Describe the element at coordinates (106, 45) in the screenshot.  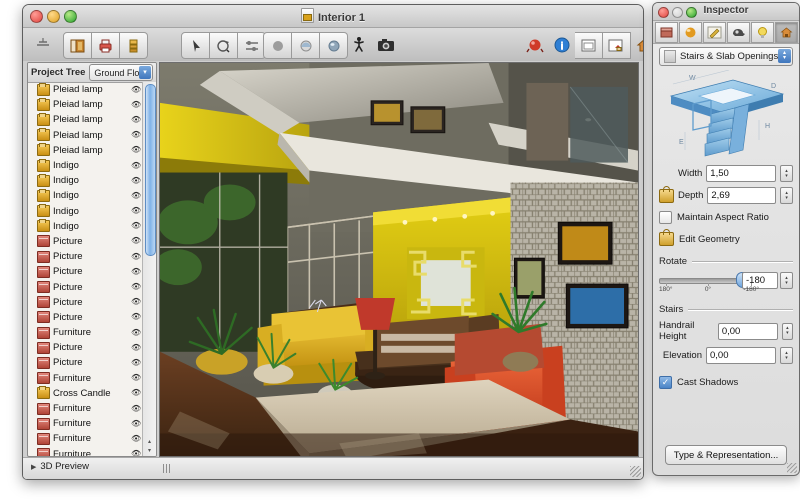
I see `print-button` at that location.